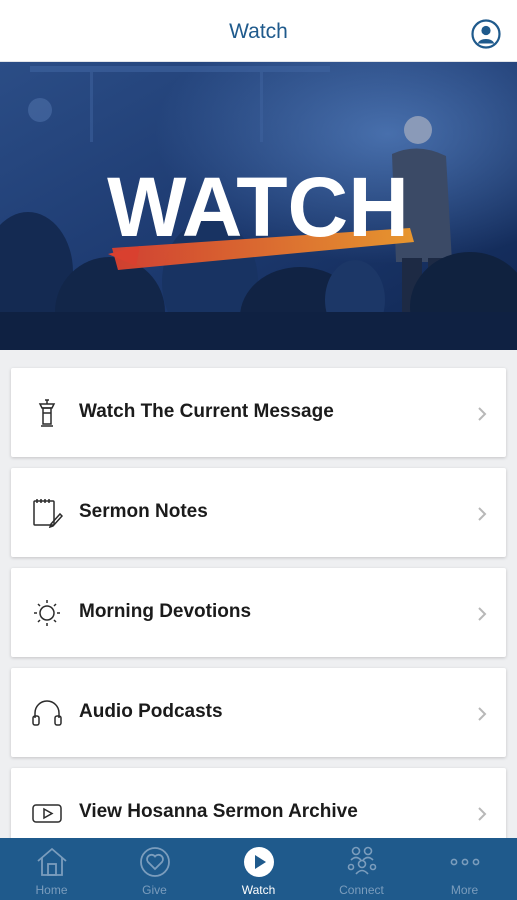 The height and width of the screenshot is (900, 517). Describe the element at coordinates (47, 713) in the screenshot. I see `headphones-icon` at that location.